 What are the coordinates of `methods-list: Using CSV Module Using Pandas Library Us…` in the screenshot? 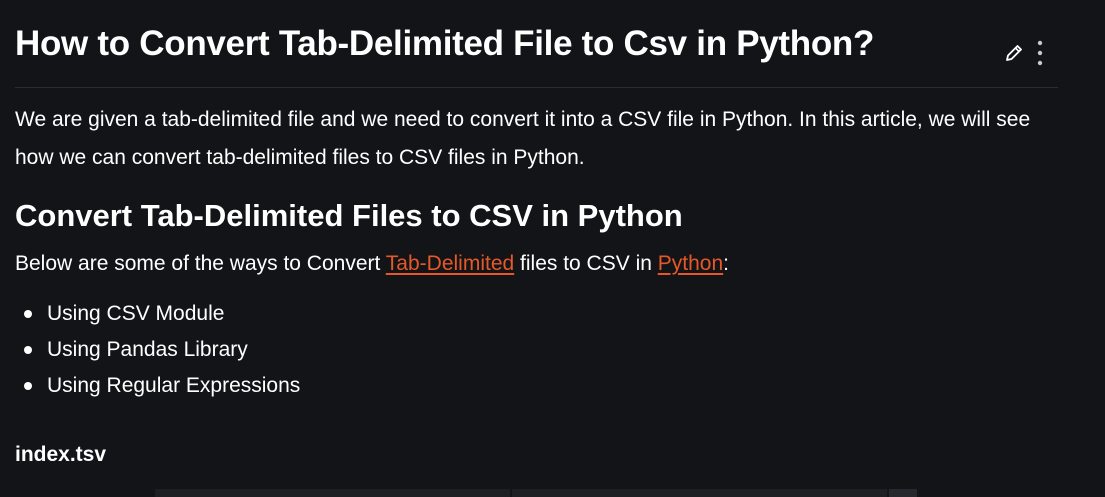 It's located at (157, 350).